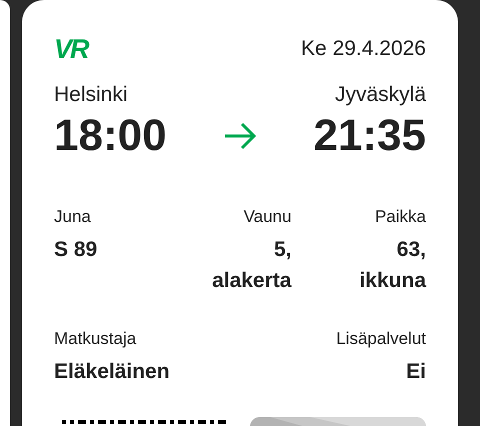  I want to click on departure-time: 18:00, so click(110, 136).